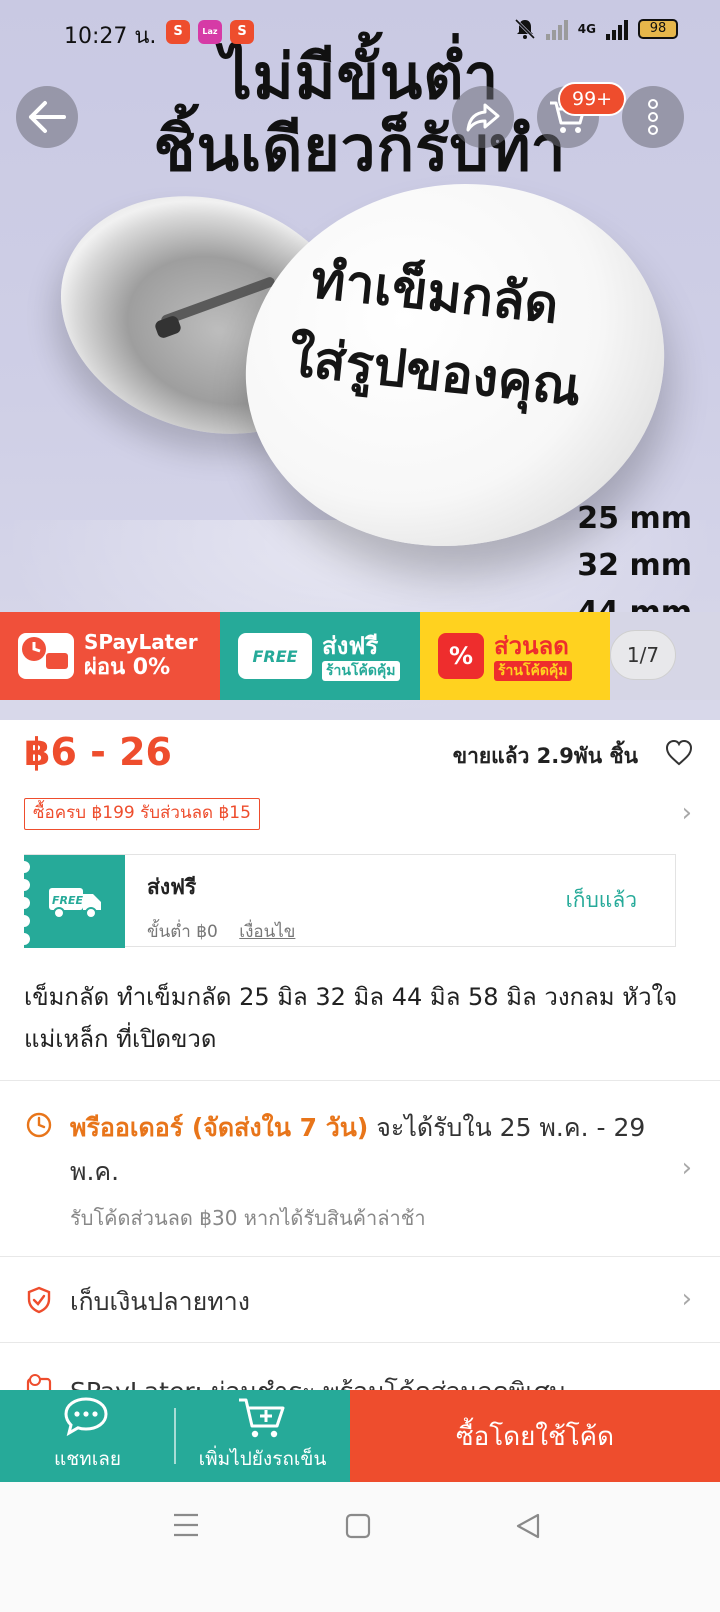  Describe the element at coordinates (160, 1302) in the screenshot. I see `cash-on-delivery-row: เก็บเงินปลายทาง` at that location.